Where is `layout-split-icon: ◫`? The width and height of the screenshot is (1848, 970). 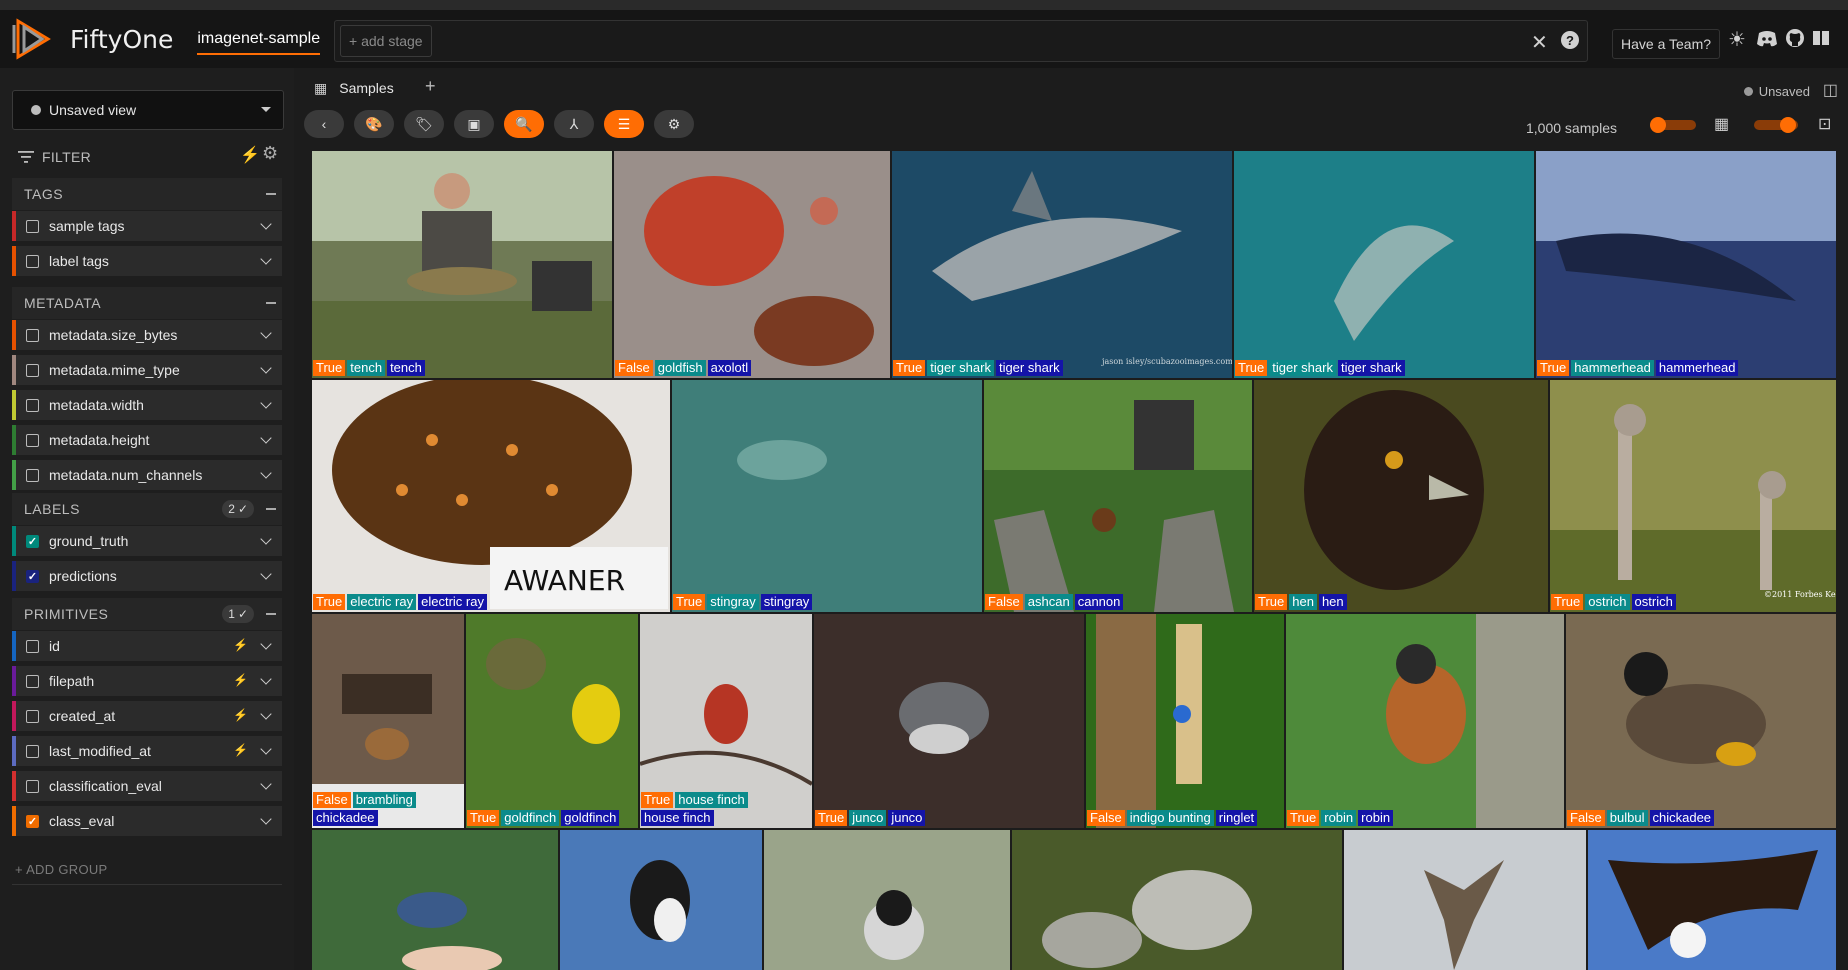 layout-split-icon: ◫ is located at coordinates (1830, 90).